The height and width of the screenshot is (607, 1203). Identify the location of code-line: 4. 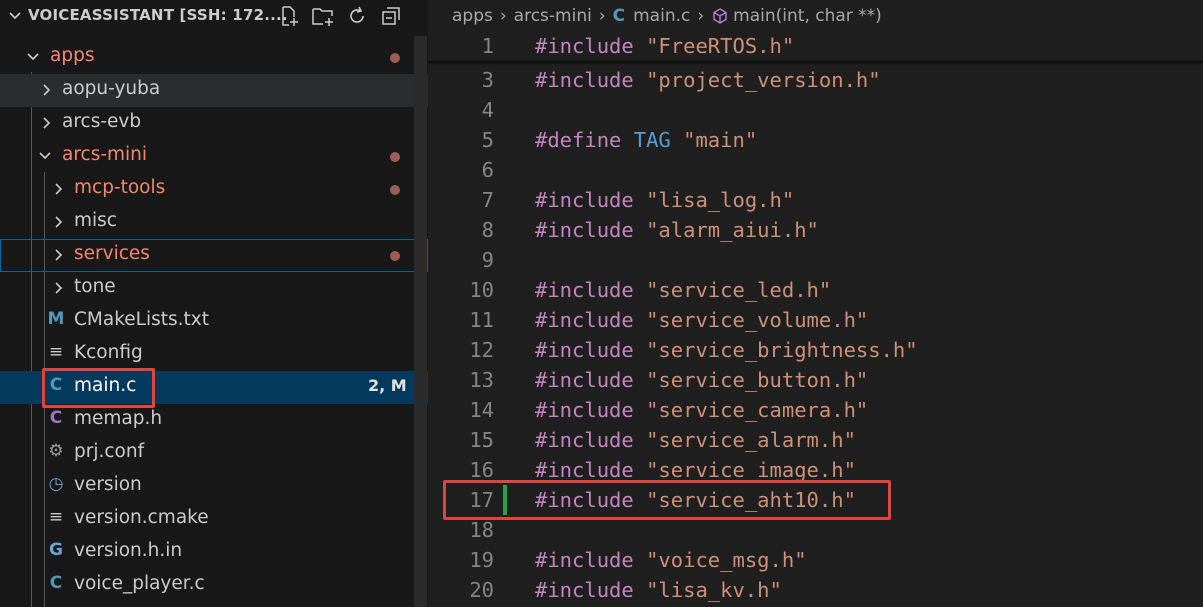
(815, 110).